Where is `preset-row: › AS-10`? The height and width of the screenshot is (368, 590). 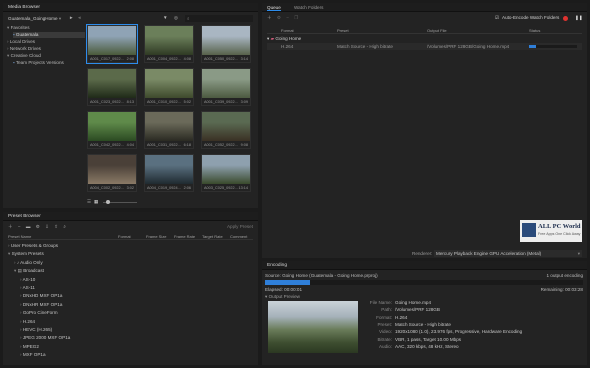 preset-row: › AS-10 is located at coordinates (136, 280).